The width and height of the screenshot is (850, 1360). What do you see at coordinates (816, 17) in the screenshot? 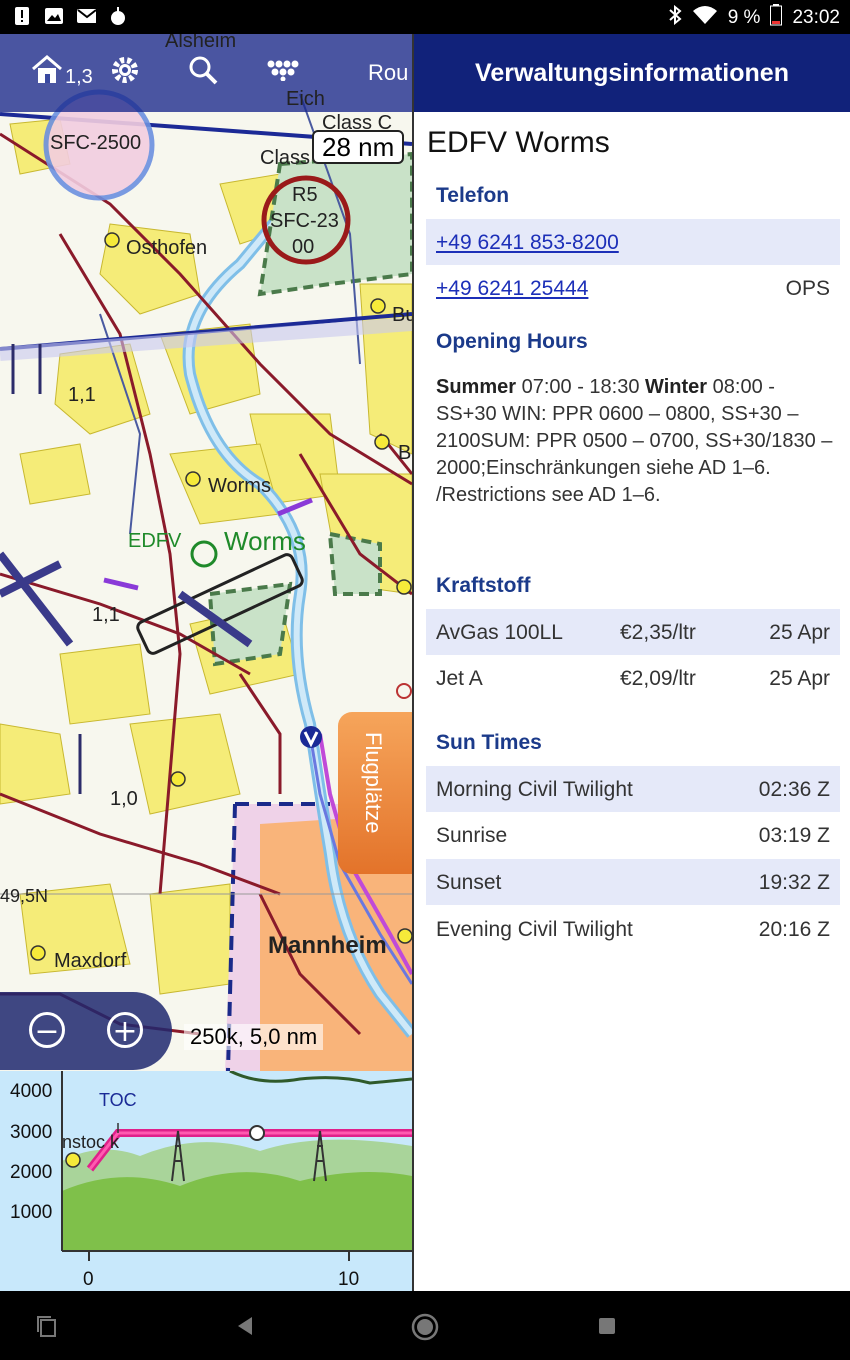
I see `clock: 23:02` at bounding box center [816, 17].